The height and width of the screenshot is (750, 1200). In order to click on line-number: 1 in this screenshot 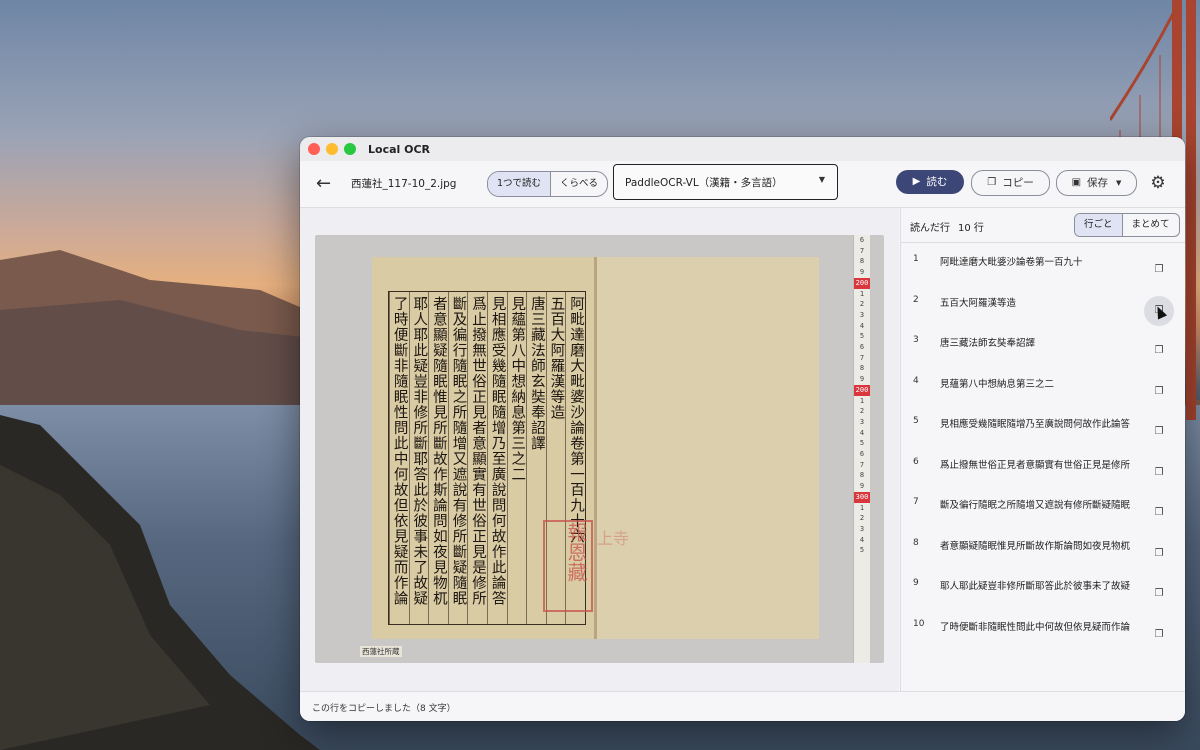, I will do `click(916, 259)`.